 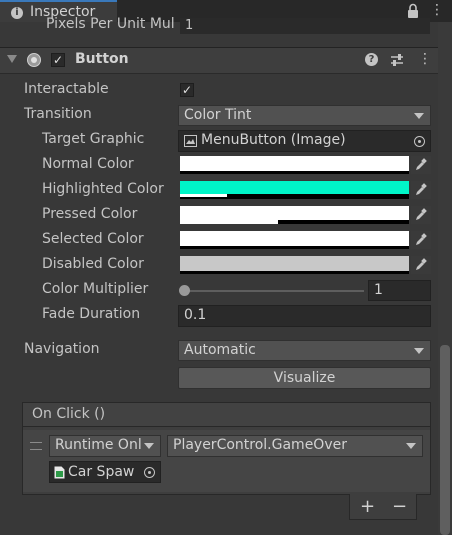 What do you see at coordinates (274, 291) in the screenshot?
I see `color-multiplier-slider-track` at bounding box center [274, 291].